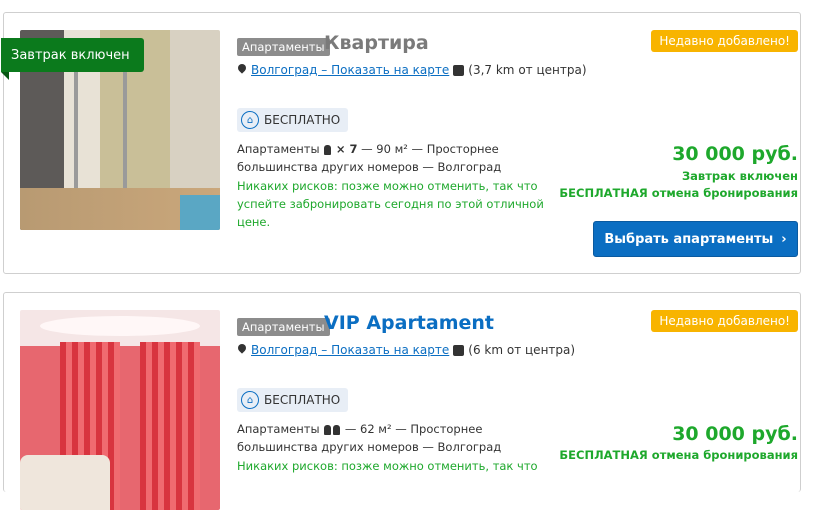  What do you see at coordinates (72, 59) in the screenshot?
I see `breakfast-ribbon: Завтрак включен` at bounding box center [72, 59].